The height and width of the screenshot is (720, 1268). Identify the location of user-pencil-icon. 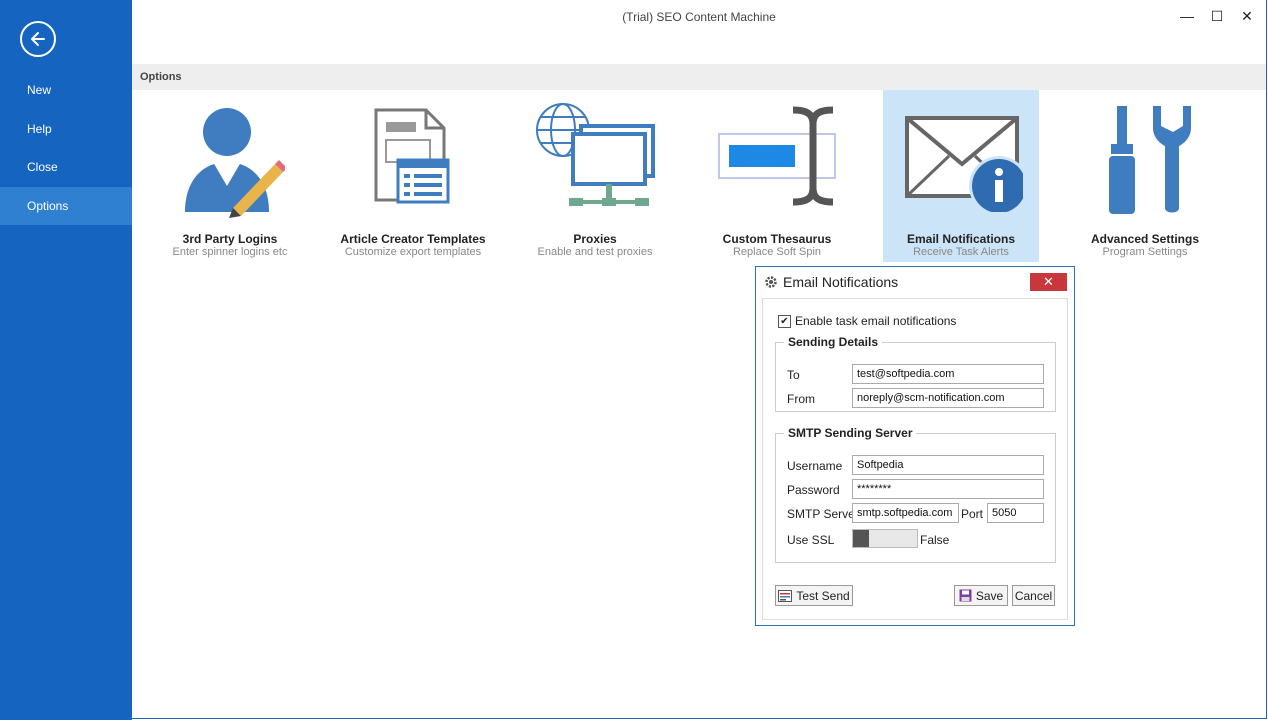
(235, 163).